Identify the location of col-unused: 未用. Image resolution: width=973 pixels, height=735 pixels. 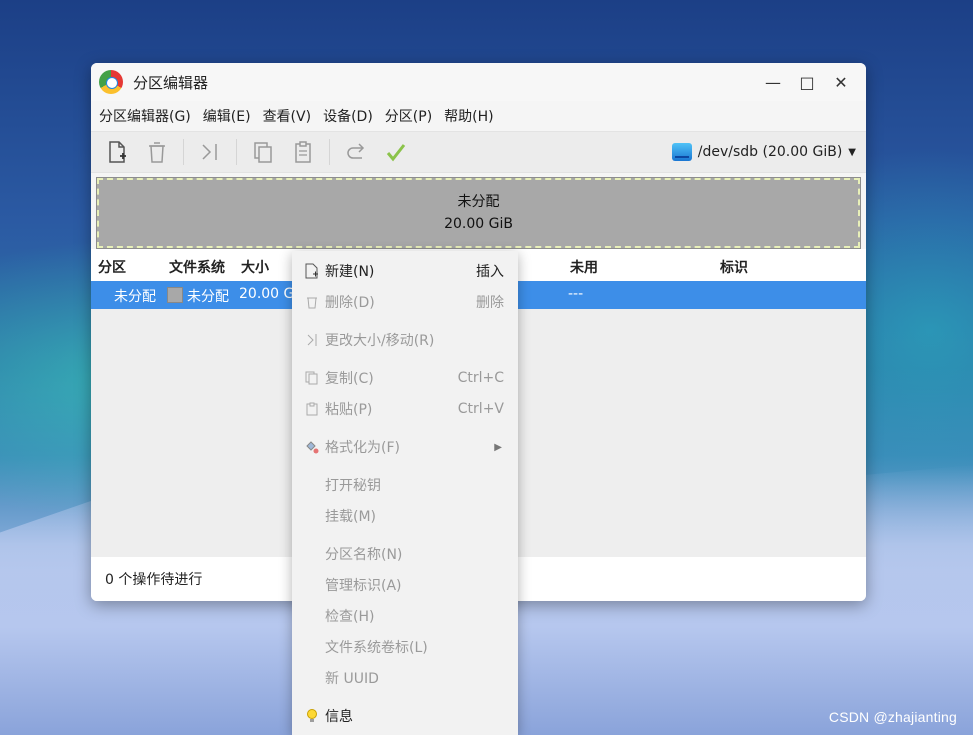
(584, 267).